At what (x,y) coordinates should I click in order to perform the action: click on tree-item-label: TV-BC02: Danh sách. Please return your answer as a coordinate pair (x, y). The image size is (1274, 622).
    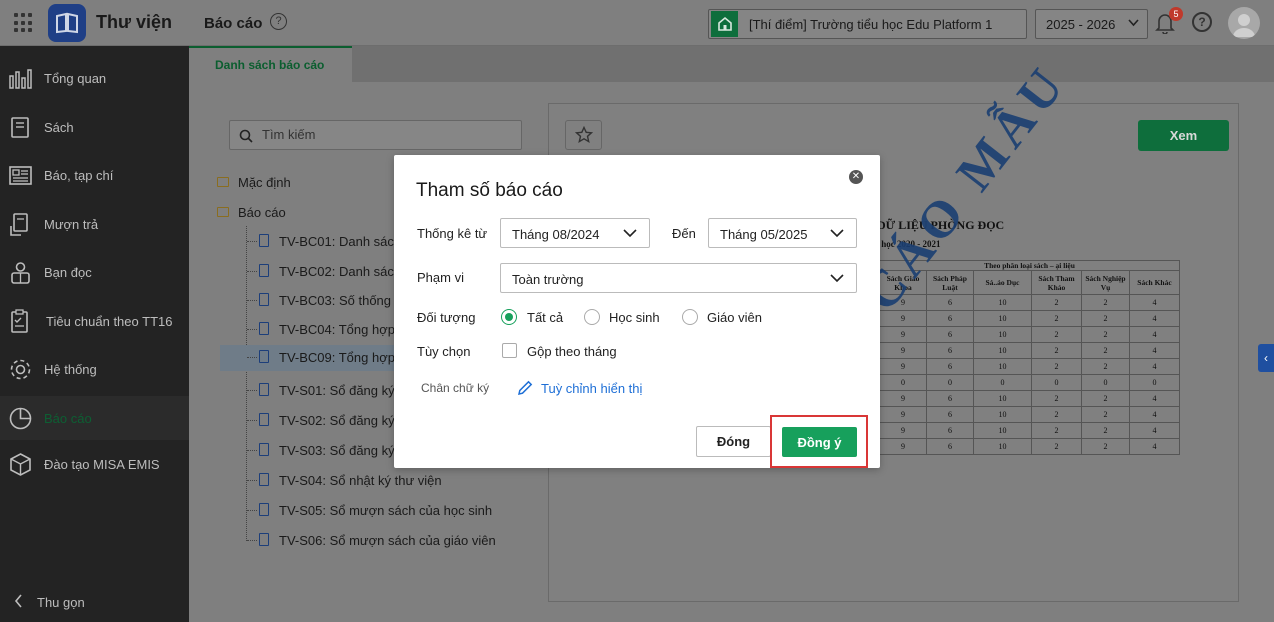
    Looking at the image, I should click on (340, 271).